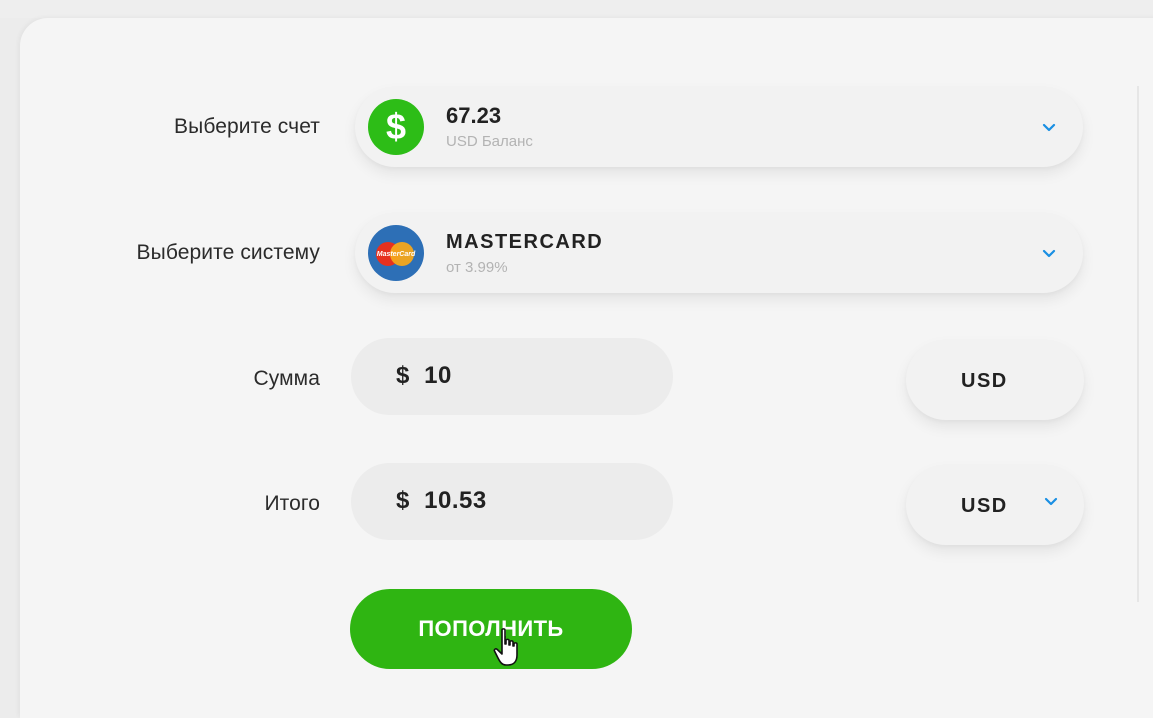  What do you see at coordinates (719, 253) in the screenshot?
I see `system-select: MasterCard MASTERCARD от 3.99%` at bounding box center [719, 253].